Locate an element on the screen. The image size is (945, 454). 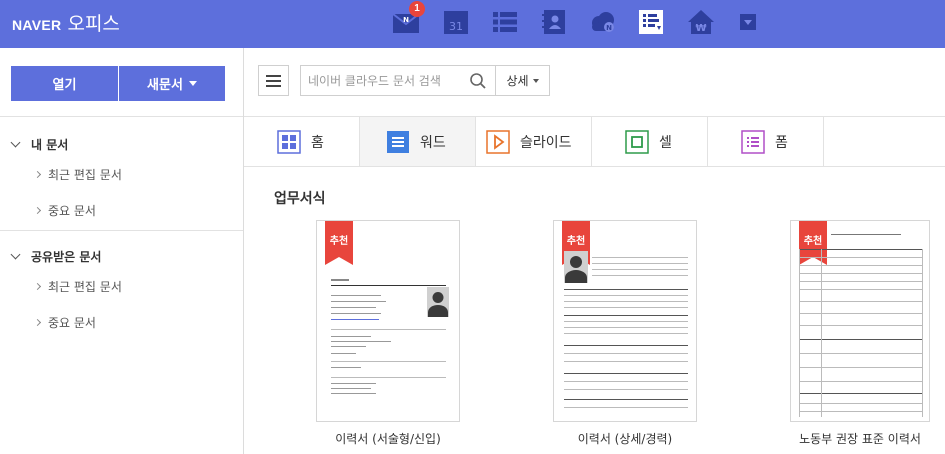
sidebar-item-shared-recent: 최근 편집 문서 is located at coordinates (77, 286).